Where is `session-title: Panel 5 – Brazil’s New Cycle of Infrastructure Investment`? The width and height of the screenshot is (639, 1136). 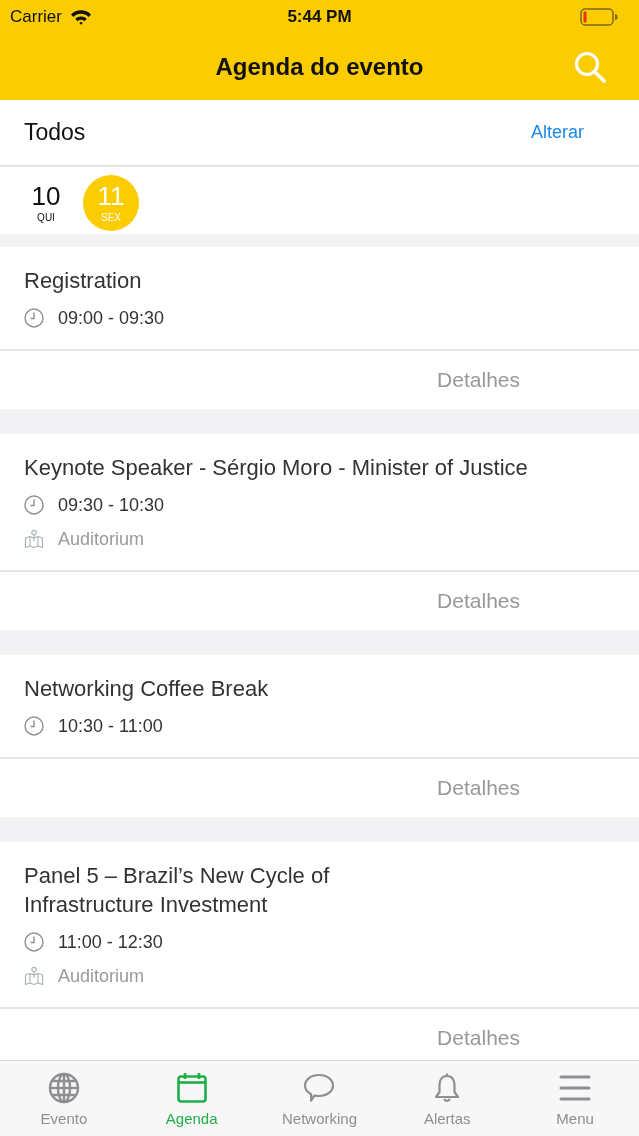 session-title: Panel 5 – Brazil’s New Cycle of Infrastructure Investment is located at coordinates (177, 890).